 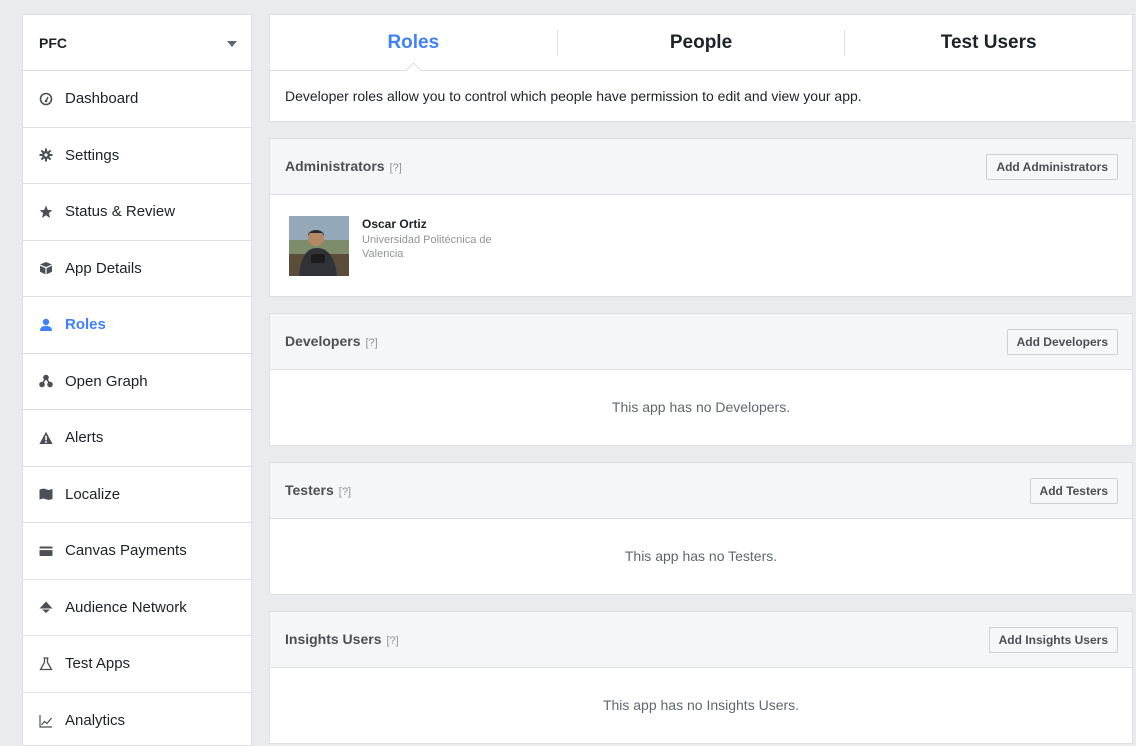 What do you see at coordinates (701, 640) in the screenshot?
I see `section-header: Insights Users [?] Add Insights Users` at bounding box center [701, 640].